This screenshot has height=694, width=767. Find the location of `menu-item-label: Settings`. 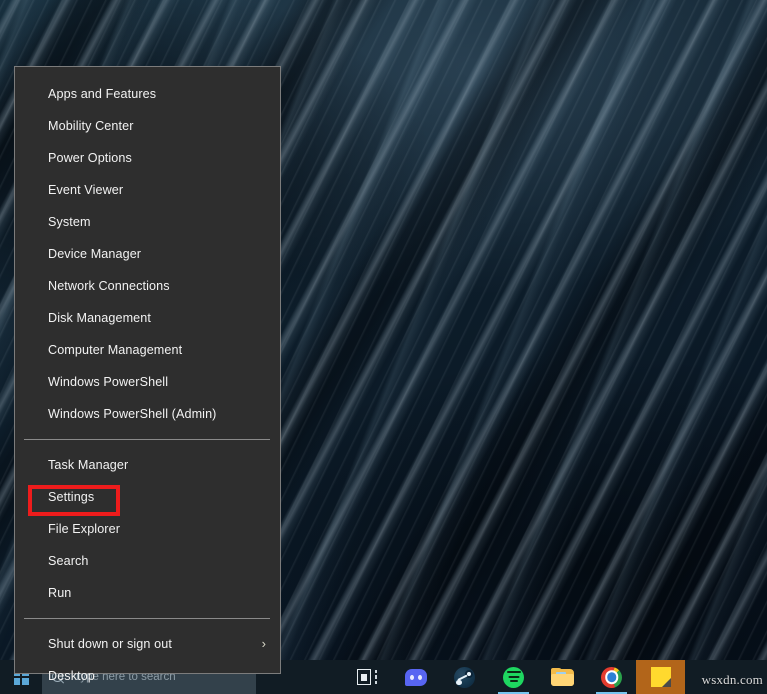

menu-item-label: Settings is located at coordinates (71, 497).